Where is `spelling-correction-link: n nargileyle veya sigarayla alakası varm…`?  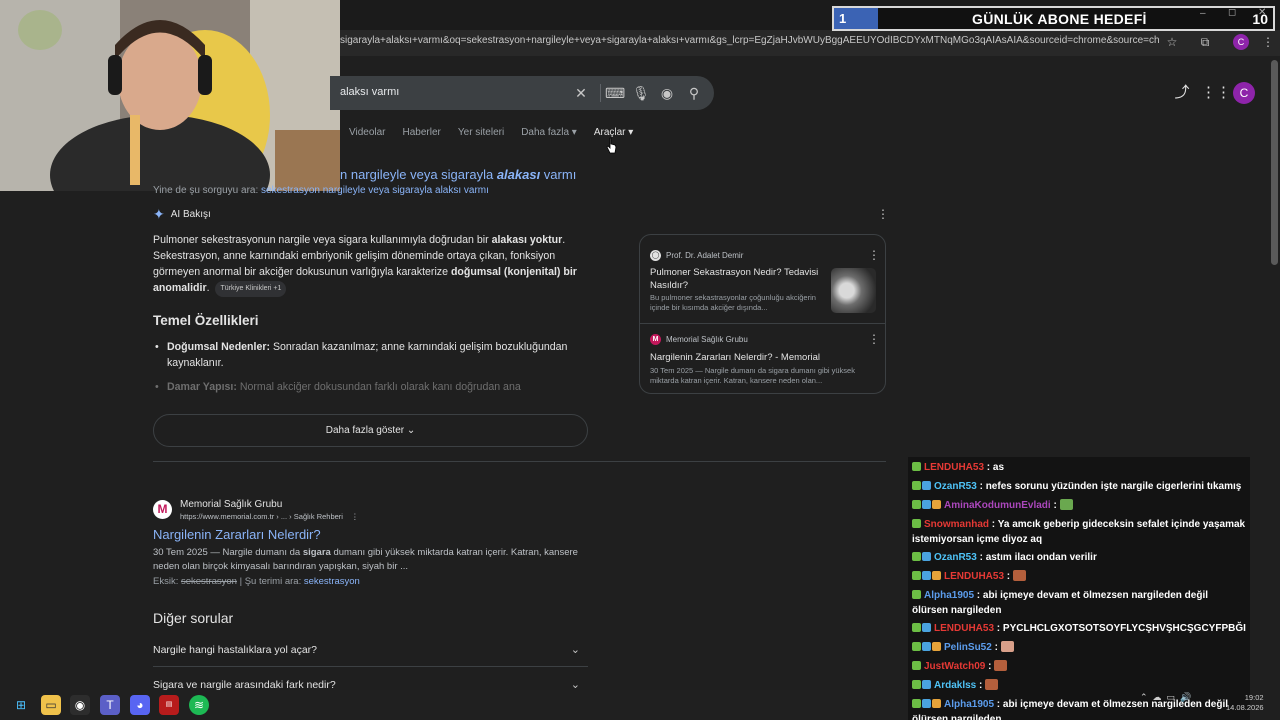
spelling-correction-link: n nargileyle veya sigarayla alakası varm… is located at coordinates (458, 174).